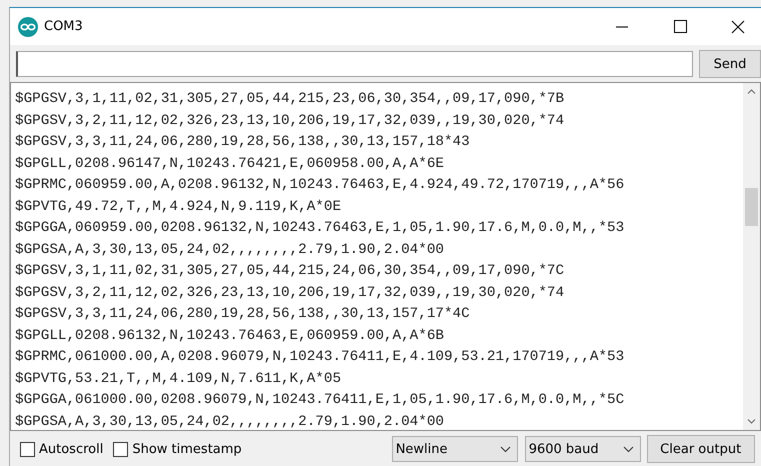  Describe the element at coordinates (243, 314) in the screenshot. I see `output-line: $GPGSV,3,3,11,24,06,280,19,28,56,138,,30,13,157,17*4C` at that location.